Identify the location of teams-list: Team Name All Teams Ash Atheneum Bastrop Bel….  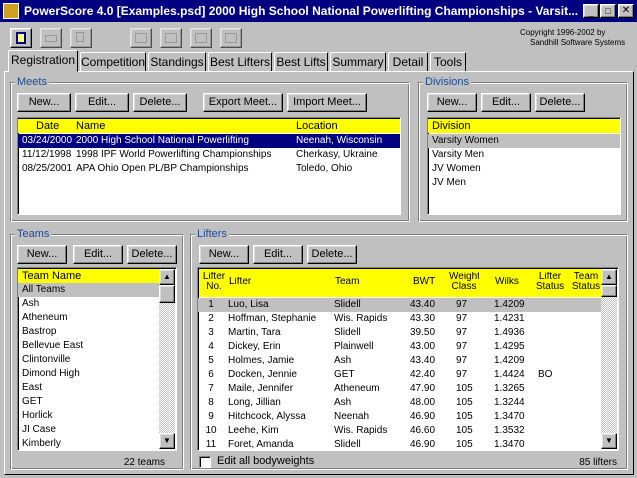
(97, 359).